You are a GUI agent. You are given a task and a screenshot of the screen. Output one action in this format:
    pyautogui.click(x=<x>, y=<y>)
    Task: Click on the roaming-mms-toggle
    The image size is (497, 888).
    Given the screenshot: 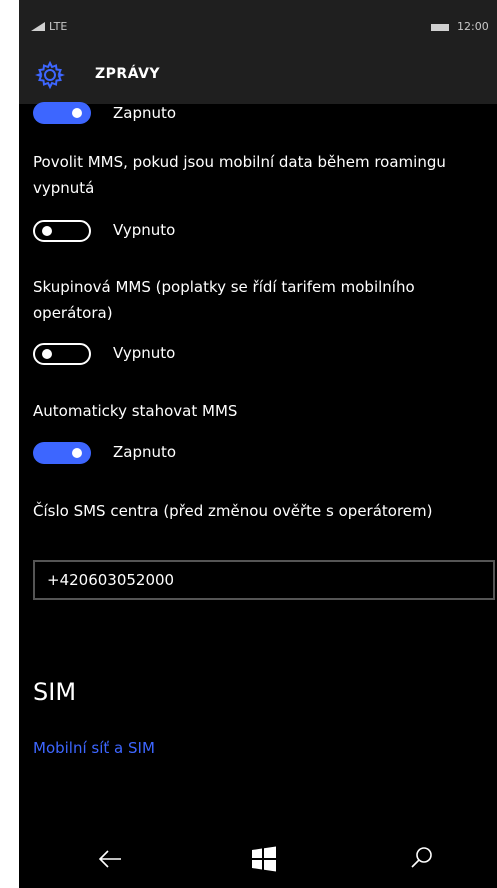 What is the action you would take?
    pyautogui.click(x=62, y=231)
    